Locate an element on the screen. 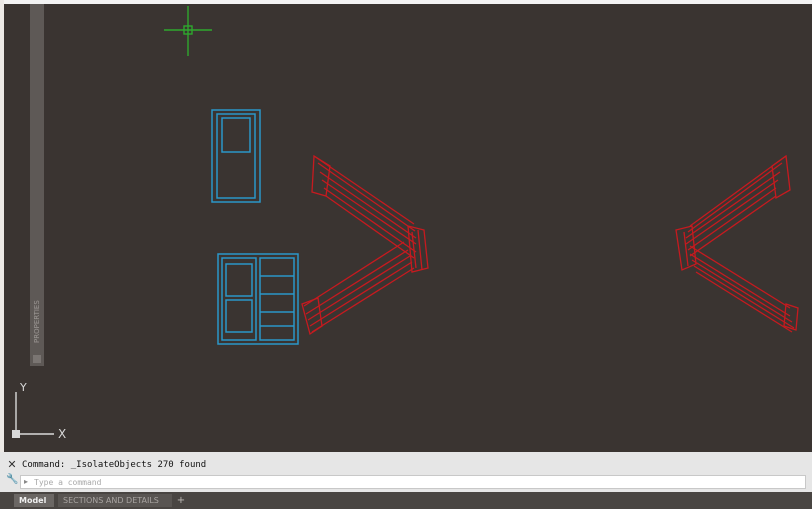  close-icon: ✕ is located at coordinates (12, 465).